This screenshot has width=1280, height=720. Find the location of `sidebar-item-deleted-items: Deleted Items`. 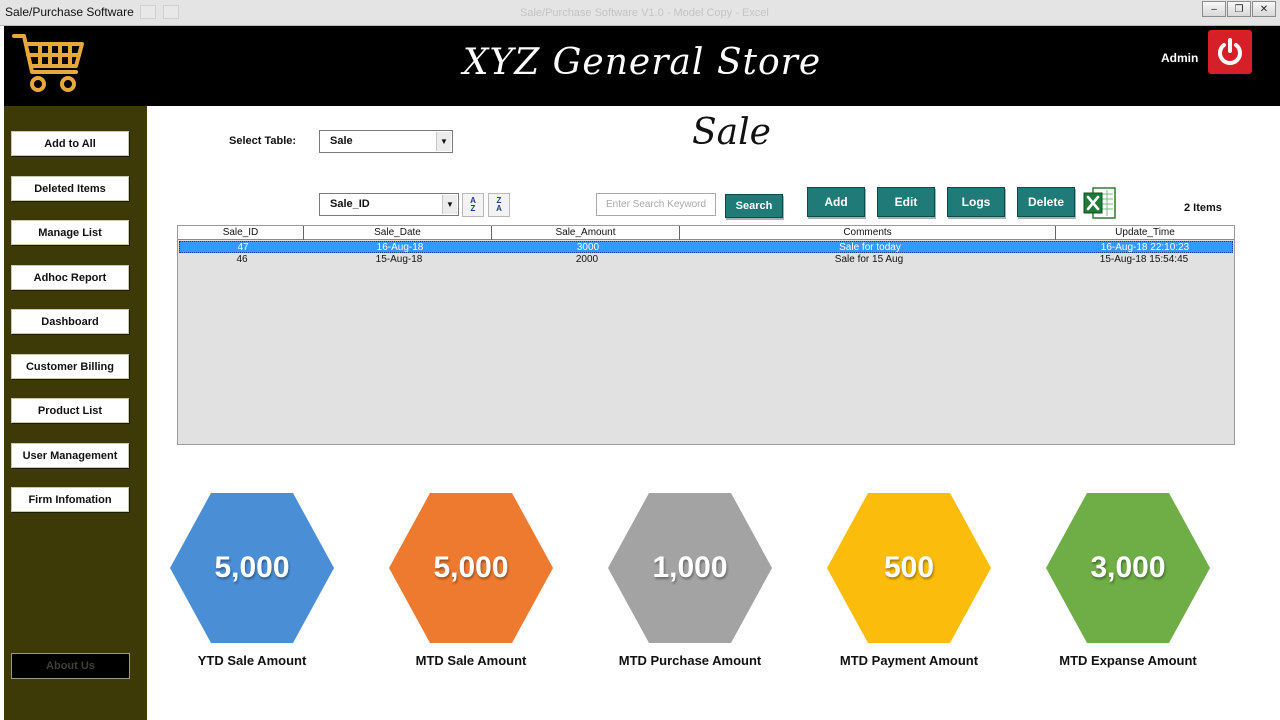

sidebar-item-deleted-items: Deleted Items is located at coordinates (70, 188).